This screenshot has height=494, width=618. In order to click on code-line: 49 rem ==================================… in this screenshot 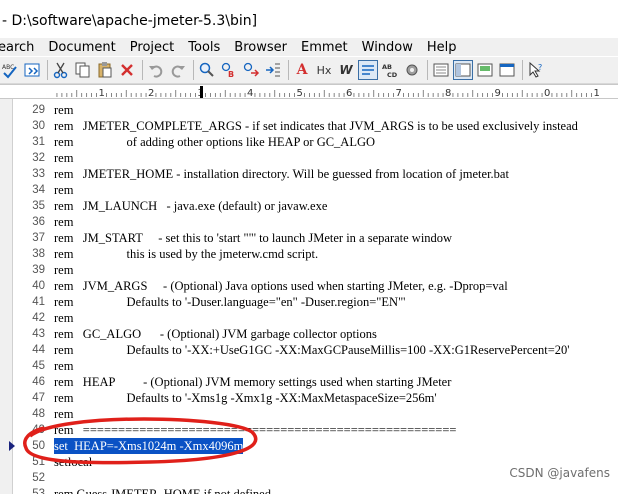, I will do `click(315, 430)`.